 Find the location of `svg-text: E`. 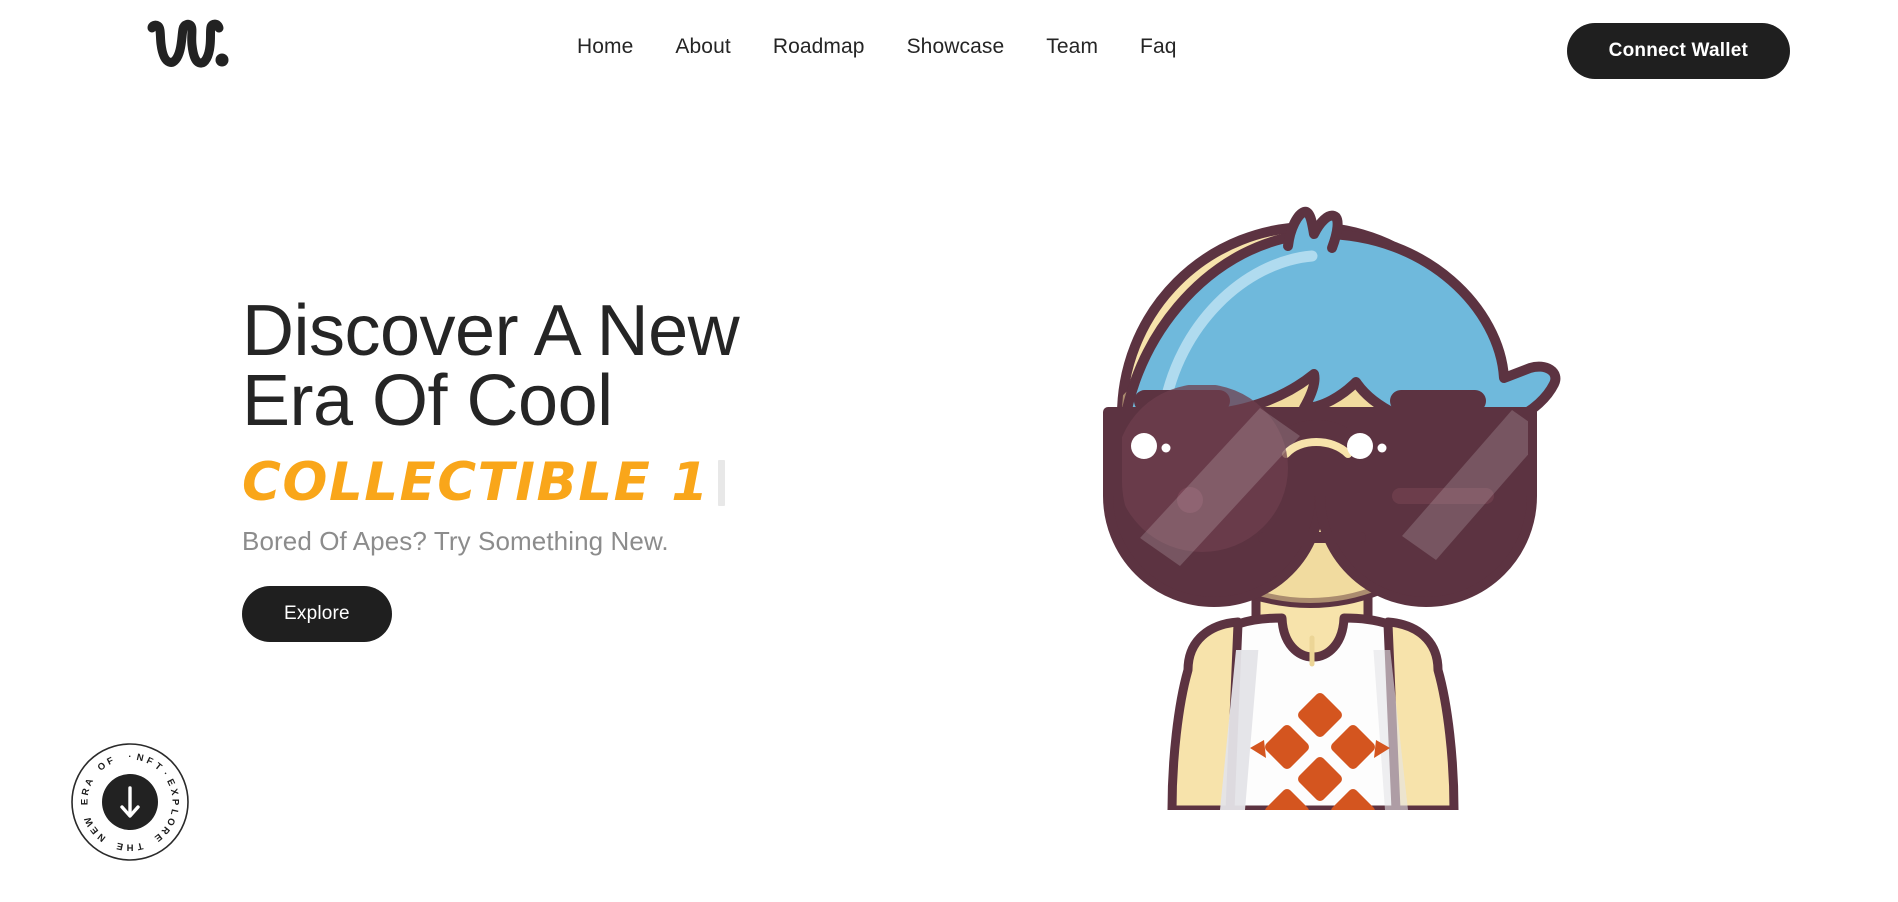

svg-text: E is located at coordinates (85, 802).